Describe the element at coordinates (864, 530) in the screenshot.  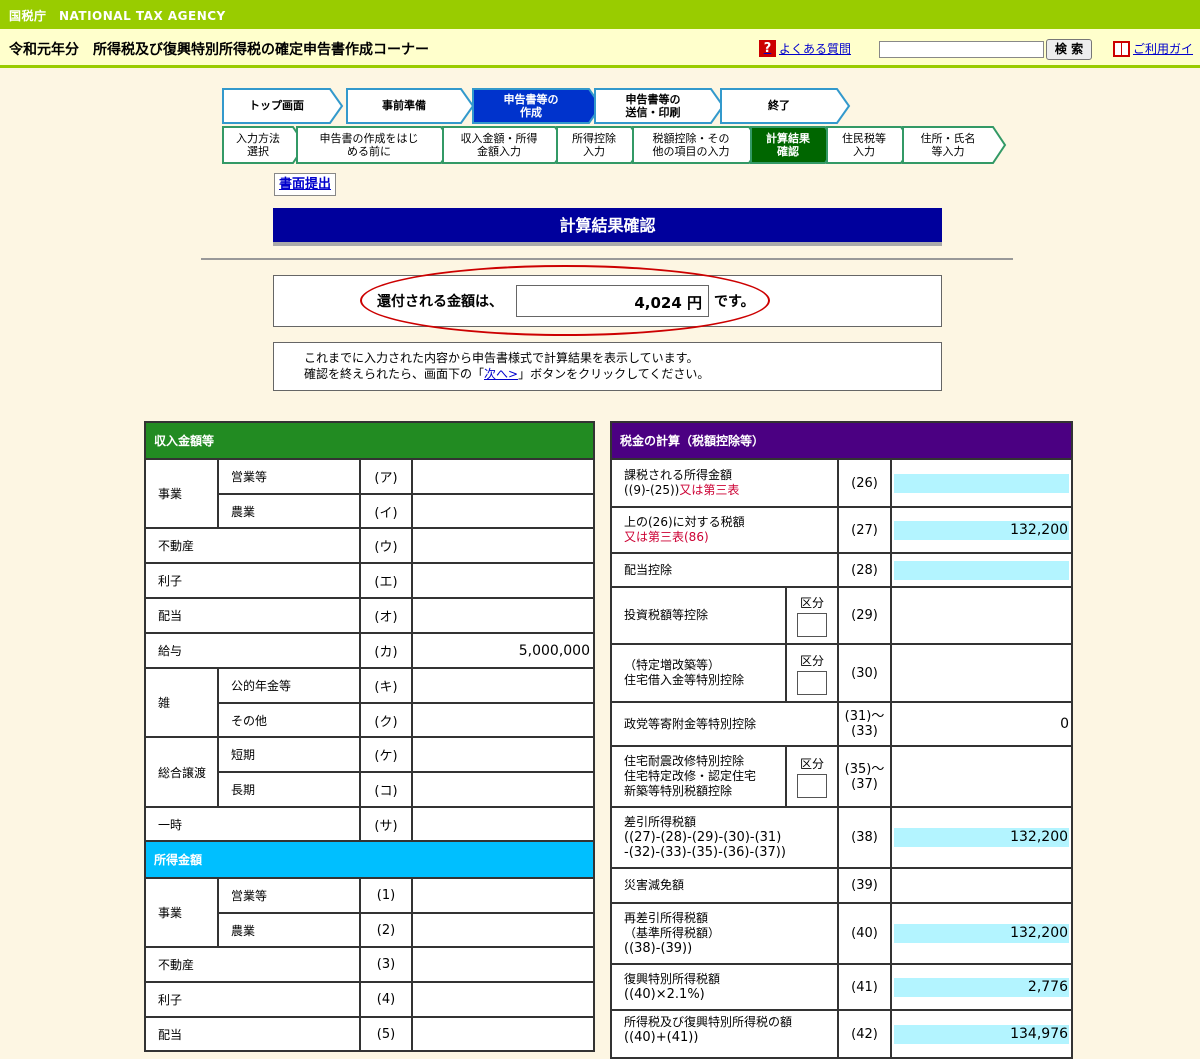
I see `tax-code-27: (27)` at that location.